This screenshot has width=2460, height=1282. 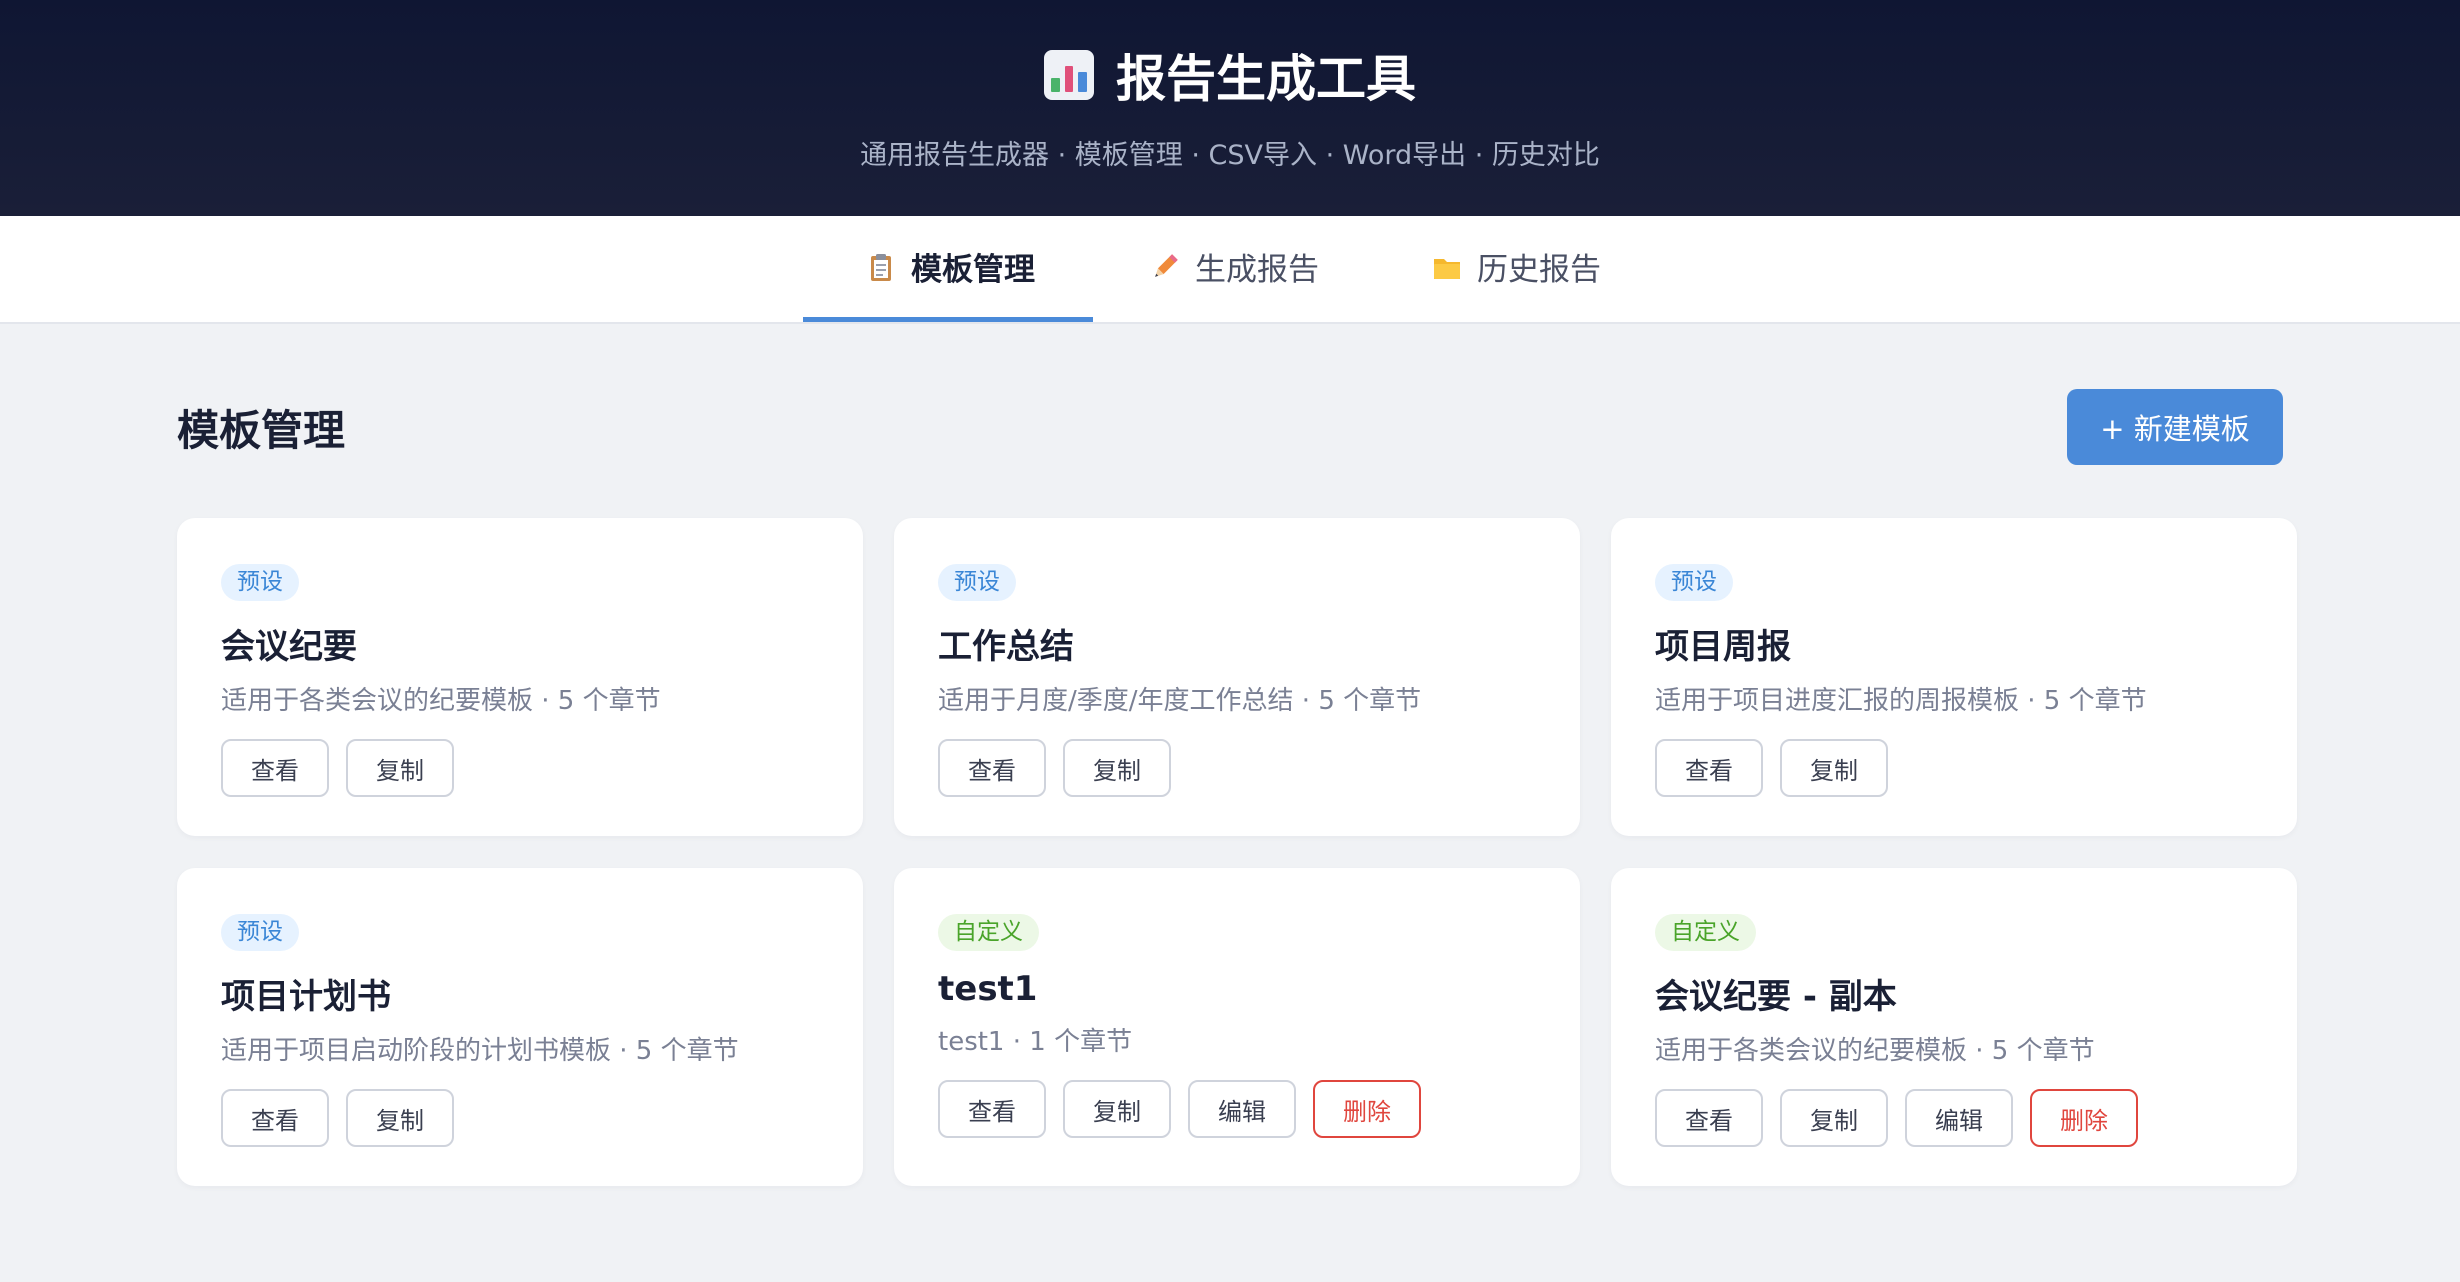 I want to click on template-title: 会议纪要 - 副本, so click(x=1776, y=997).